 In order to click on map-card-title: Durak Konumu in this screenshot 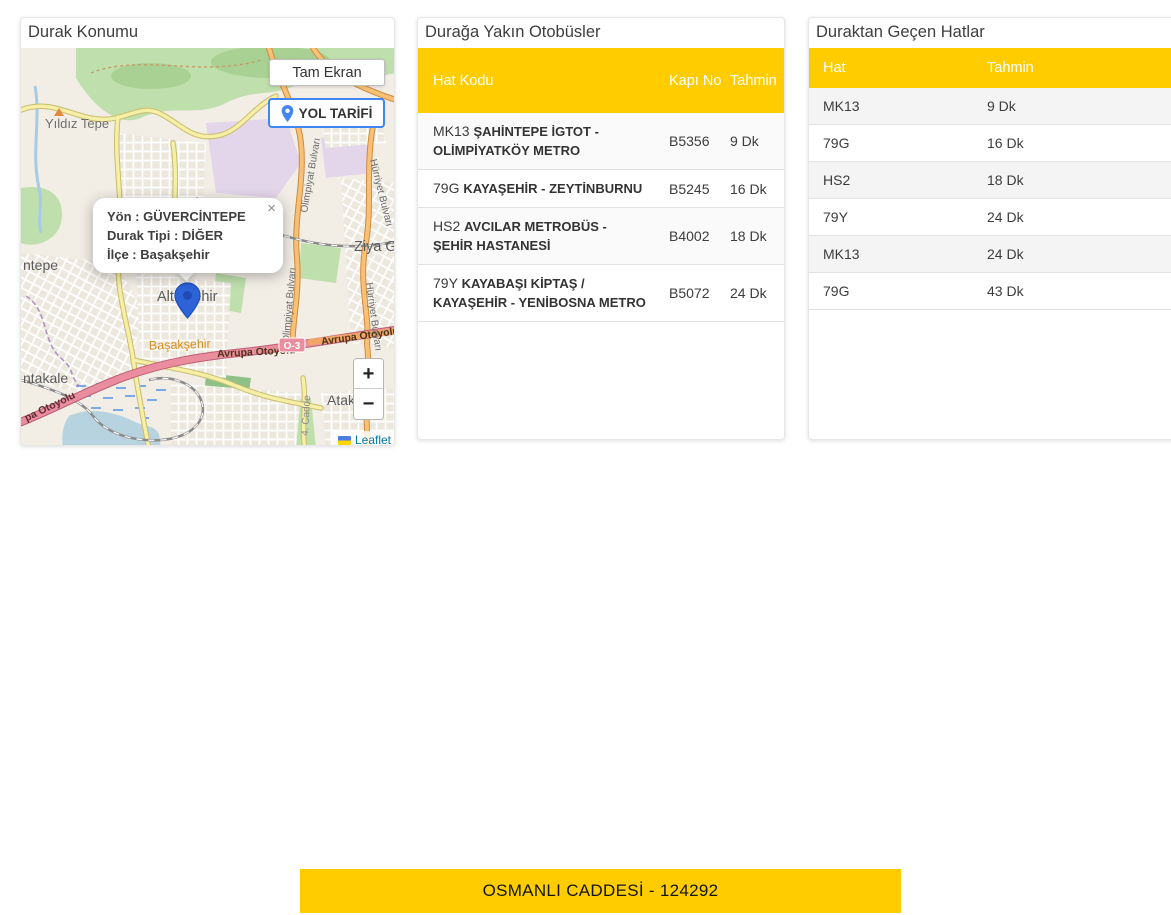, I will do `click(83, 32)`.